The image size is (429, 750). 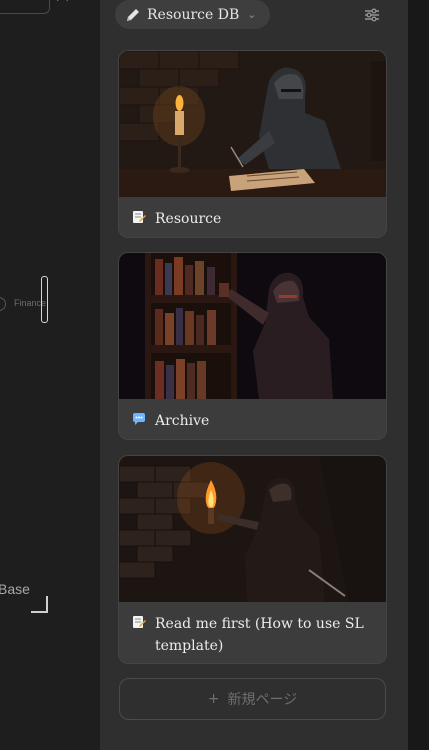 What do you see at coordinates (15, 589) in the screenshot?
I see `base-label: Base` at bounding box center [15, 589].